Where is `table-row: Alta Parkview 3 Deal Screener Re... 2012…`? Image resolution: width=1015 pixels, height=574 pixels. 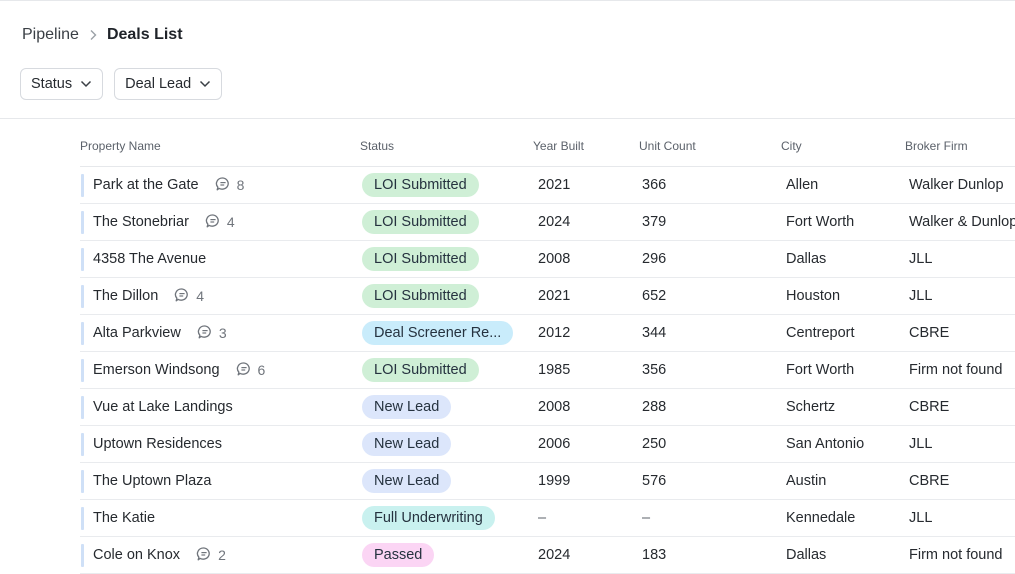
table-row: Alta Parkview 3 Deal Screener Re... 2012… is located at coordinates (547, 333).